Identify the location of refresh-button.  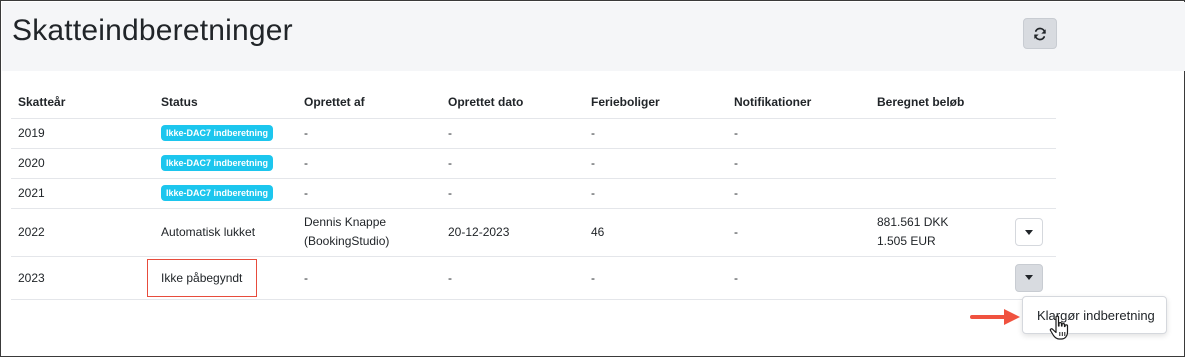
(1040, 33).